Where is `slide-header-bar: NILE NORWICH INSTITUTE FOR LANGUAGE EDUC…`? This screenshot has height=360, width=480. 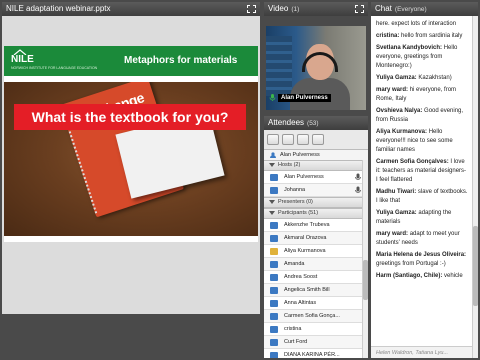
slide-header-bar: NILE NORWICH INSTITUTE FOR LANGUAGE EDUC… is located at coordinates (131, 61).